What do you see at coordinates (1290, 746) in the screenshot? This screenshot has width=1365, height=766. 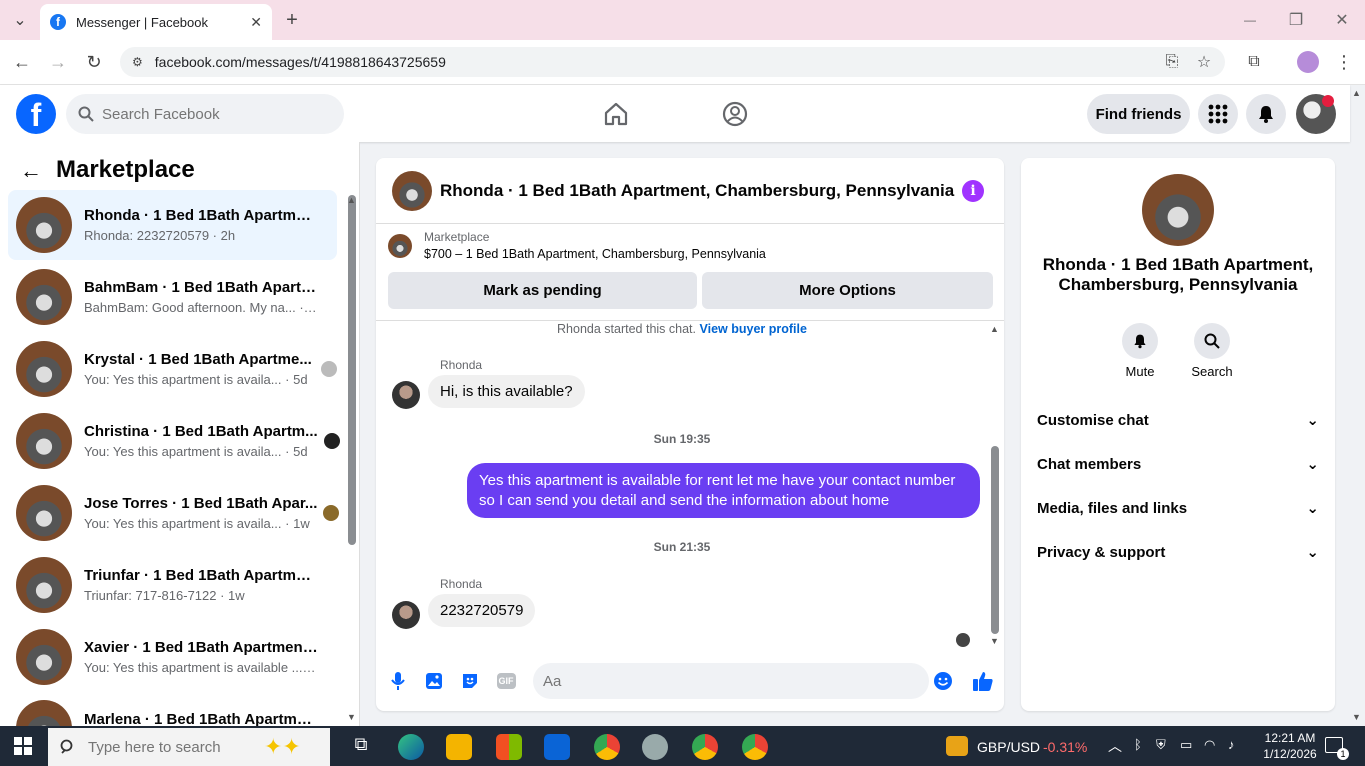 I see `system-clock: 12:21 AM 1/12/2026` at bounding box center [1290, 746].